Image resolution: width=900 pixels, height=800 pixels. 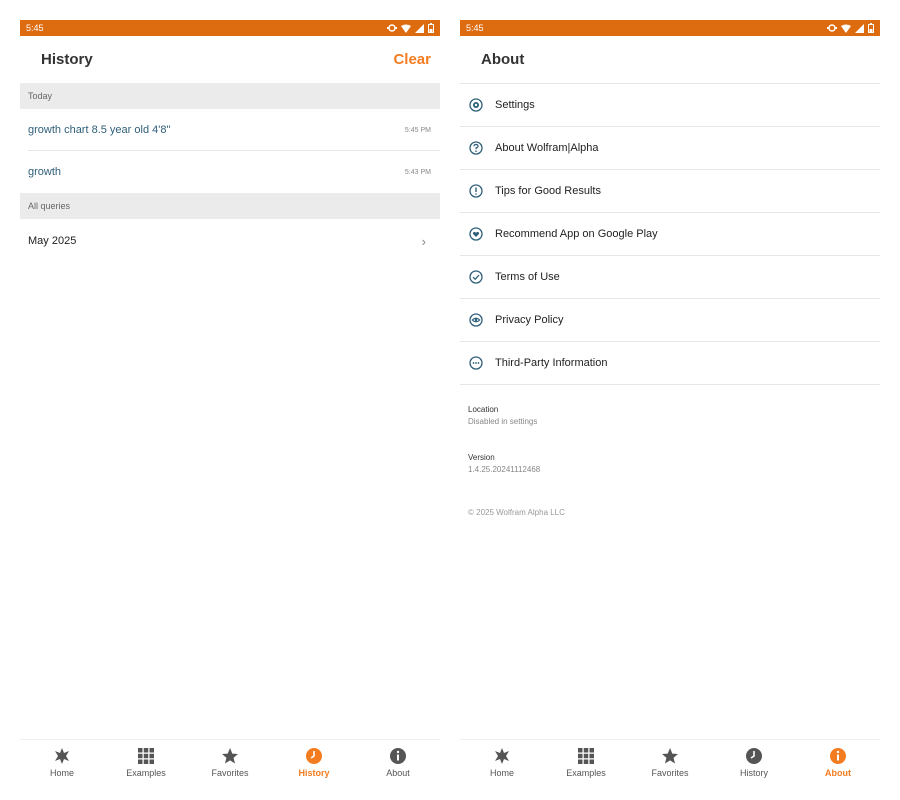 I want to click on history-query: growth, so click(x=45, y=172).